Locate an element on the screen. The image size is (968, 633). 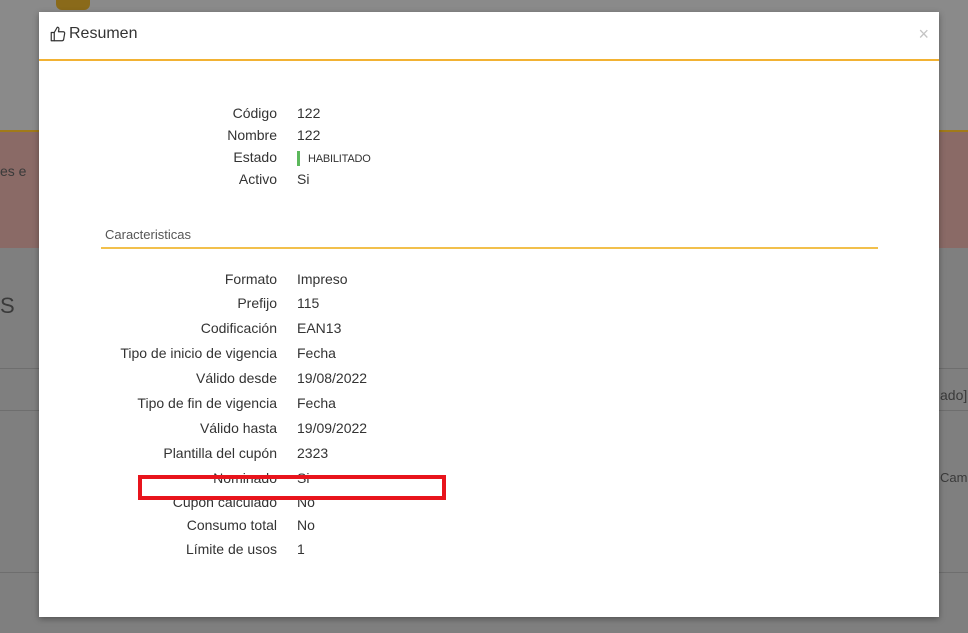
background-logo is located at coordinates (73, 5).